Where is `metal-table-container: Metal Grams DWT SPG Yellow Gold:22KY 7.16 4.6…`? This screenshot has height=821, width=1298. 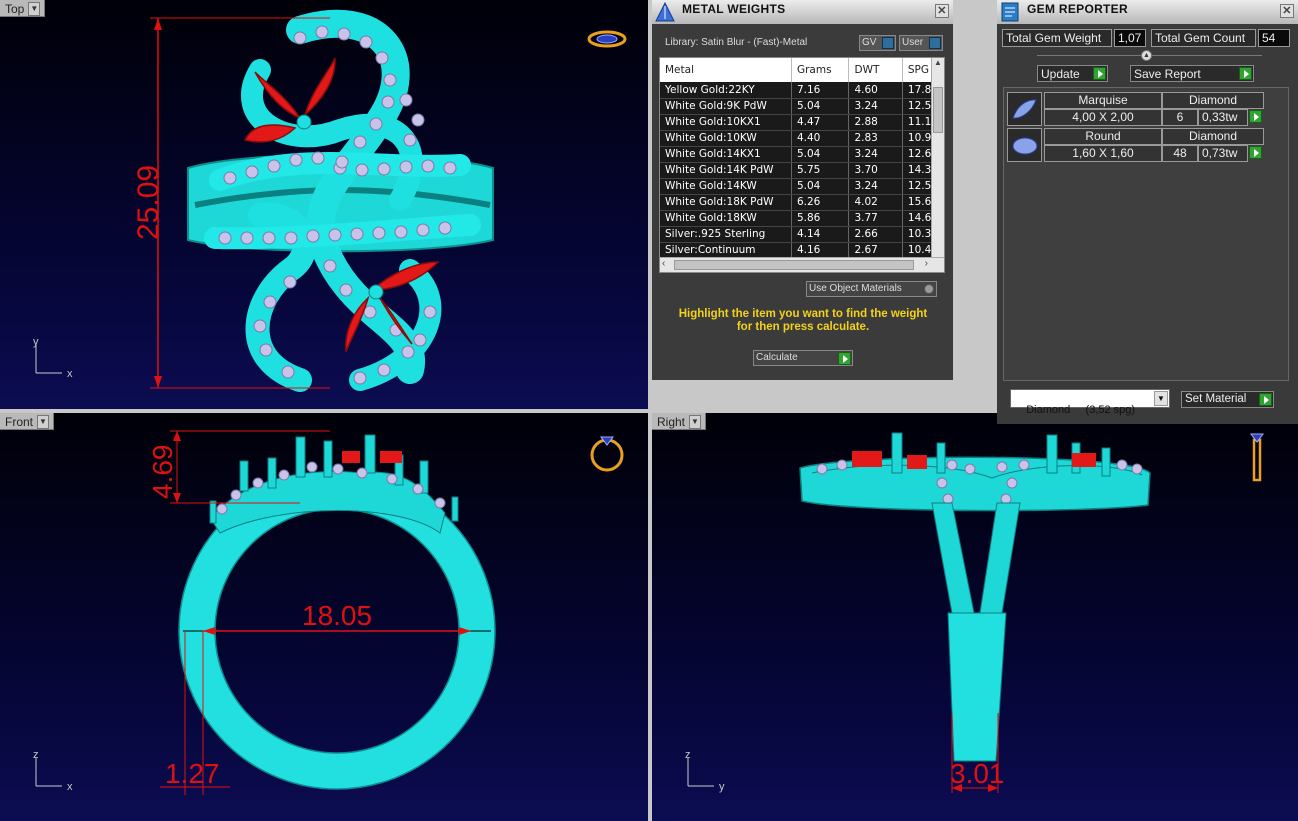
metal-table-container: Metal Grams DWT SPG Yellow Gold:22KY 7.16 4.6… is located at coordinates (802, 165).